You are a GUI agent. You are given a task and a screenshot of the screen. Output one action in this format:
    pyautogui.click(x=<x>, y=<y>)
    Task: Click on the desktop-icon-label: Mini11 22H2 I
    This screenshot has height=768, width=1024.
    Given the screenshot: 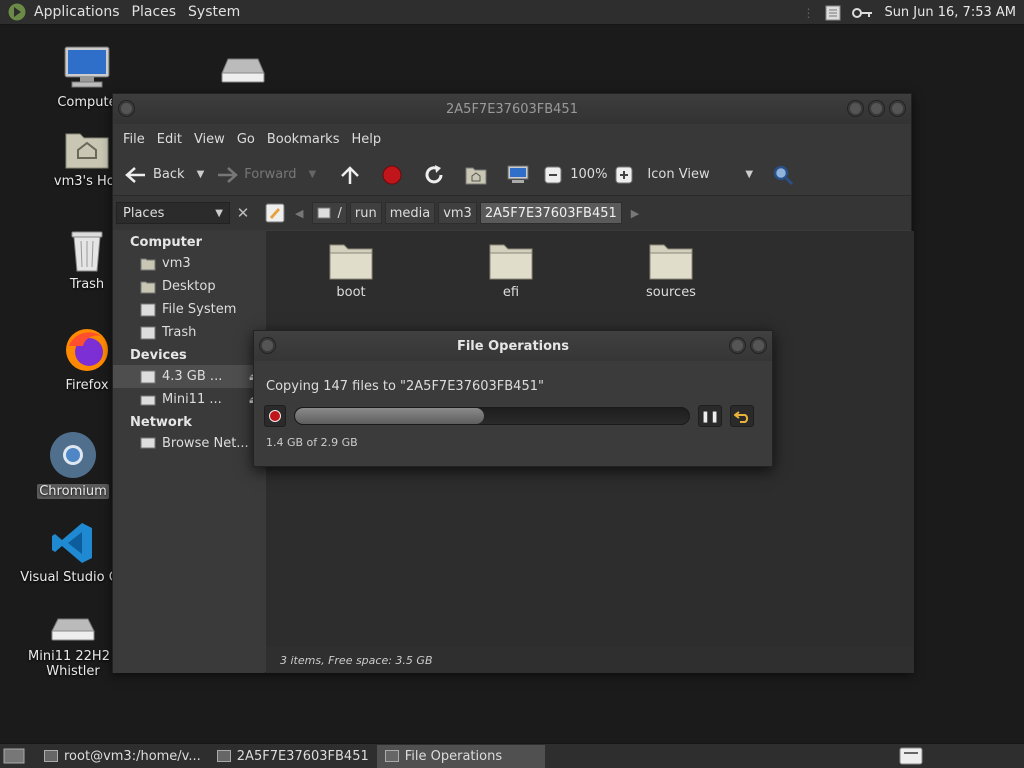 What is the action you would take?
    pyautogui.click(x=73, y=656)
    